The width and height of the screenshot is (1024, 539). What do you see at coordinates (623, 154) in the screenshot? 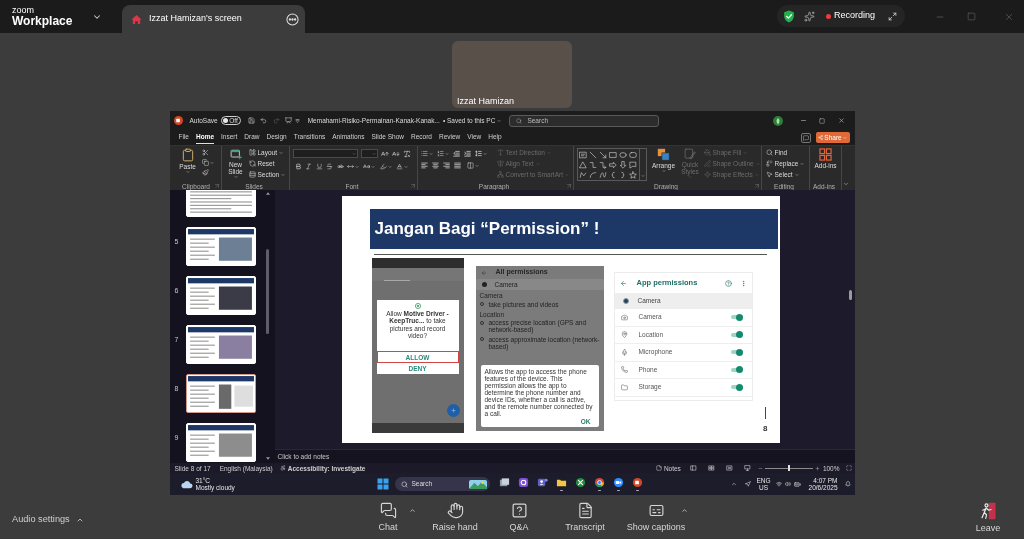
I see `oval-icon` at bounding box center [623, 154].